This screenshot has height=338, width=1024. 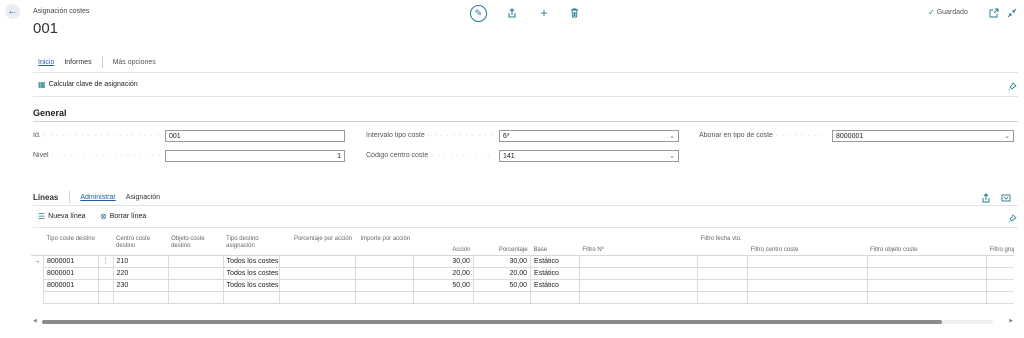 I want to click on pin-action-bar-button, so click(x=1012, y=86).